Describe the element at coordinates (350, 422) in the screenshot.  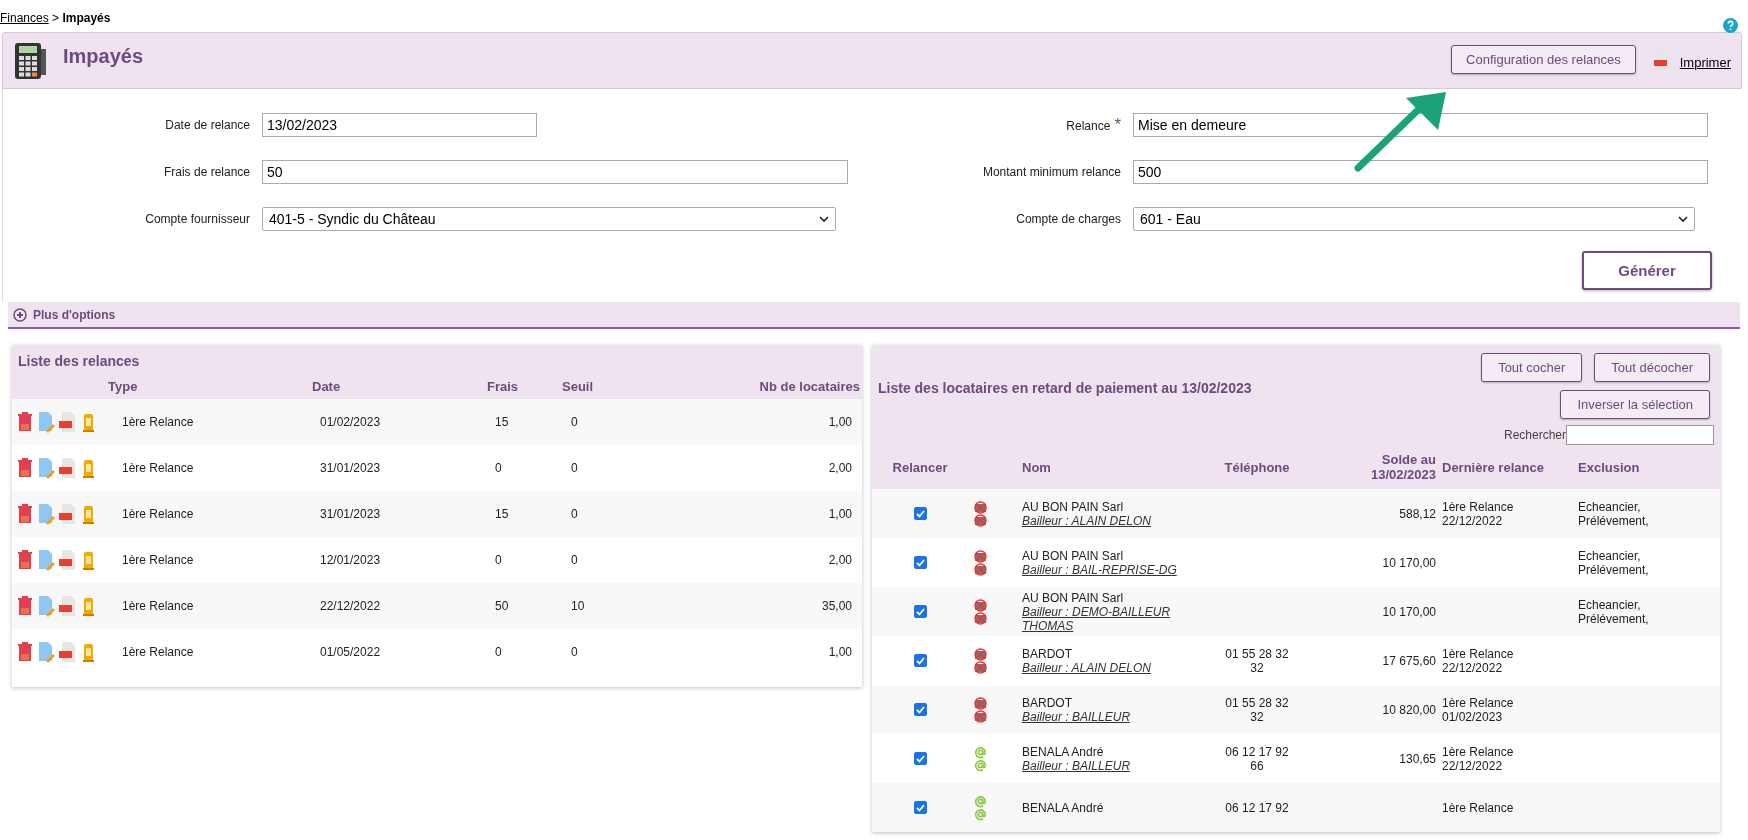
I see `table-cell-text: 01/02/2023` at that location.